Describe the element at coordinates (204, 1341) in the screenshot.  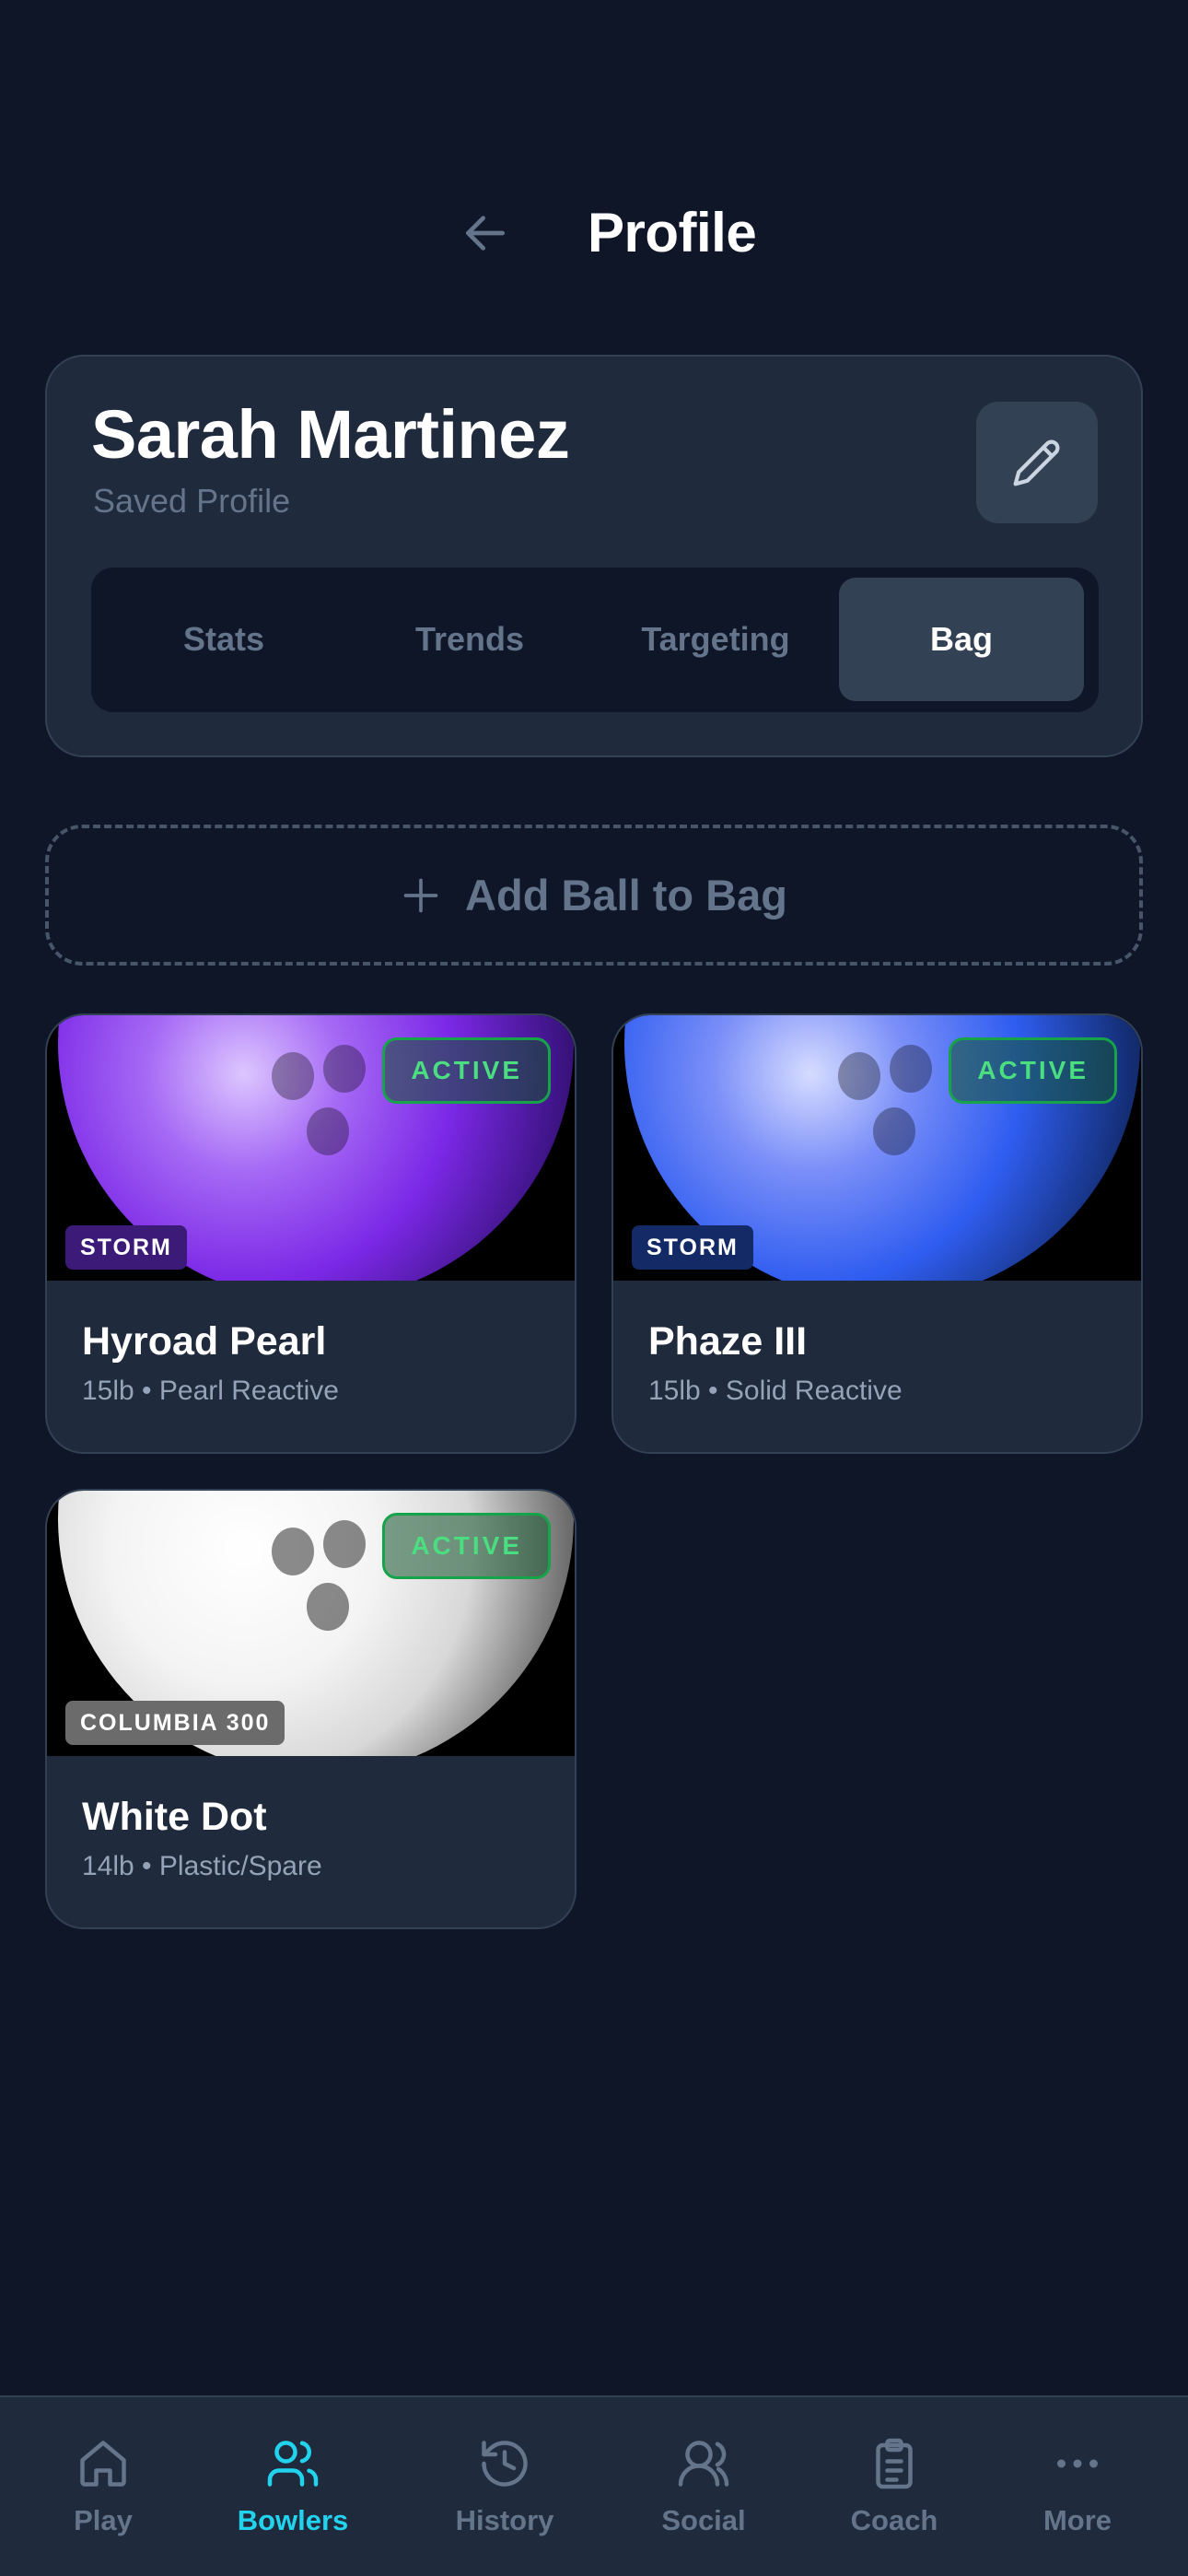
I see `ball-name: Hyroad Pearl` at that location.